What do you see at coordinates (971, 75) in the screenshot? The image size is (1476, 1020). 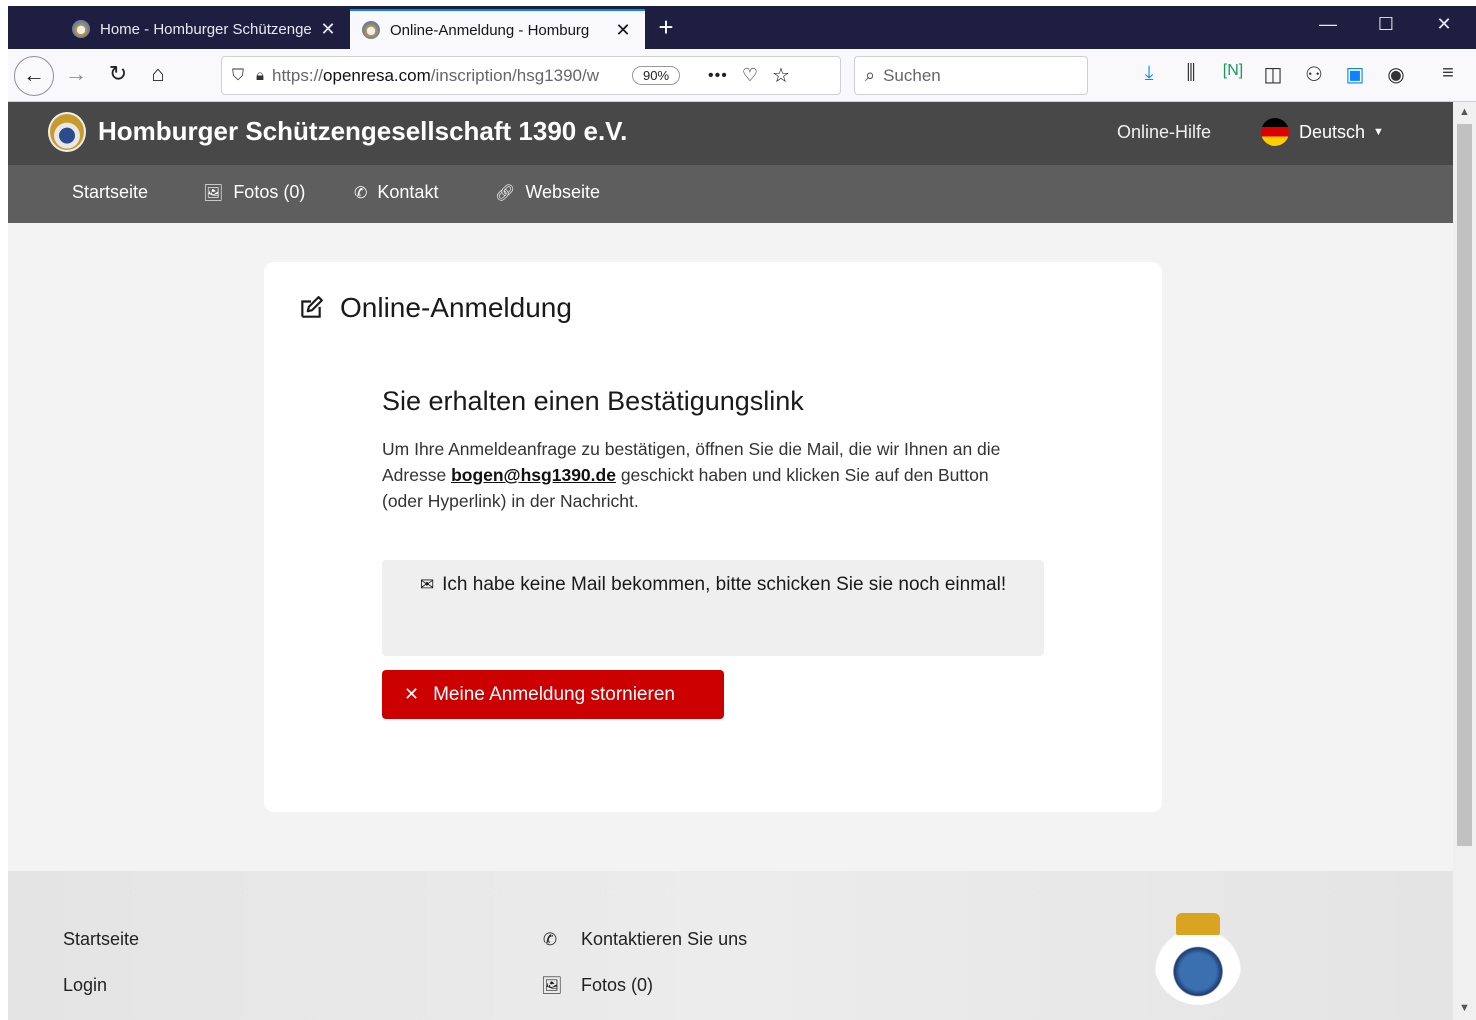 I see `search-input: ⌕ Suchen` at bounding box center [971, 75].